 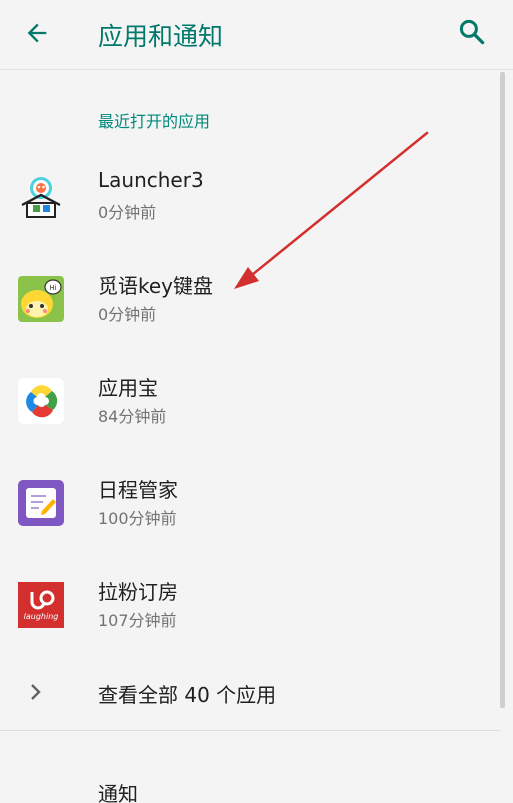 What do you see at coordinates (41, 616) in the screenshot?
I see `svg-text: laughing` at bounding box center [41, 616].